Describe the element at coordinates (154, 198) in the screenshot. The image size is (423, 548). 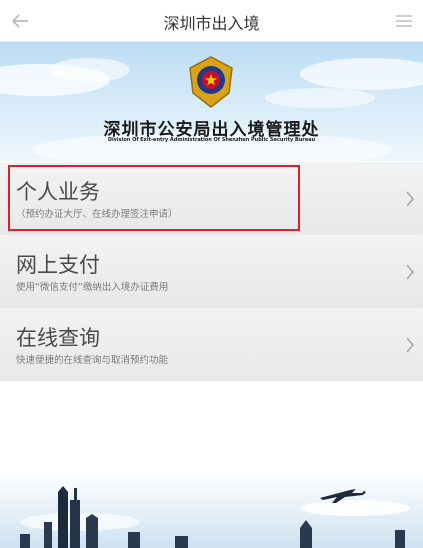
I see `selection-highlight-box` at that location.